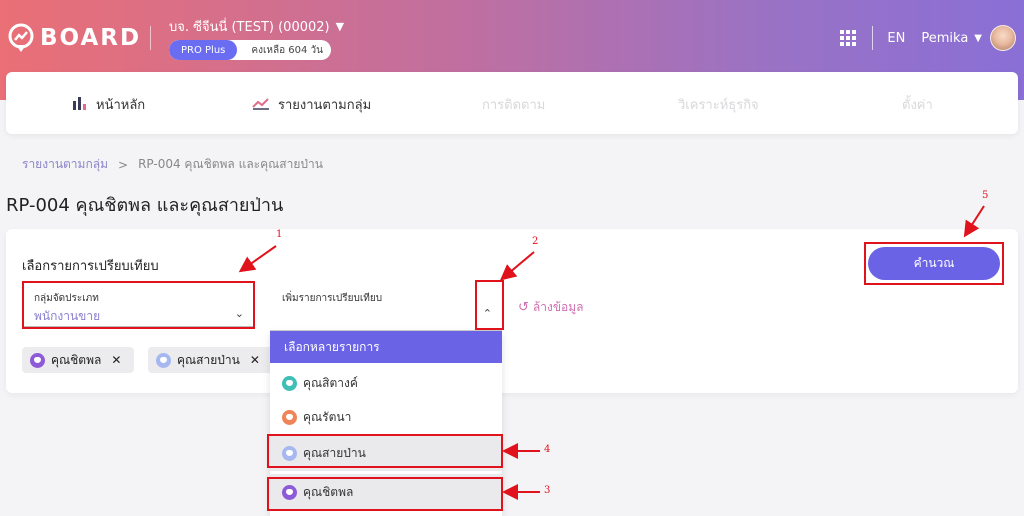 The height and width of the screenshot is (516, 1024). What do you see at coordinates (91, 38) in the screenshot?
I see `logo-text: BOARD` at bounding box center [91, 38].